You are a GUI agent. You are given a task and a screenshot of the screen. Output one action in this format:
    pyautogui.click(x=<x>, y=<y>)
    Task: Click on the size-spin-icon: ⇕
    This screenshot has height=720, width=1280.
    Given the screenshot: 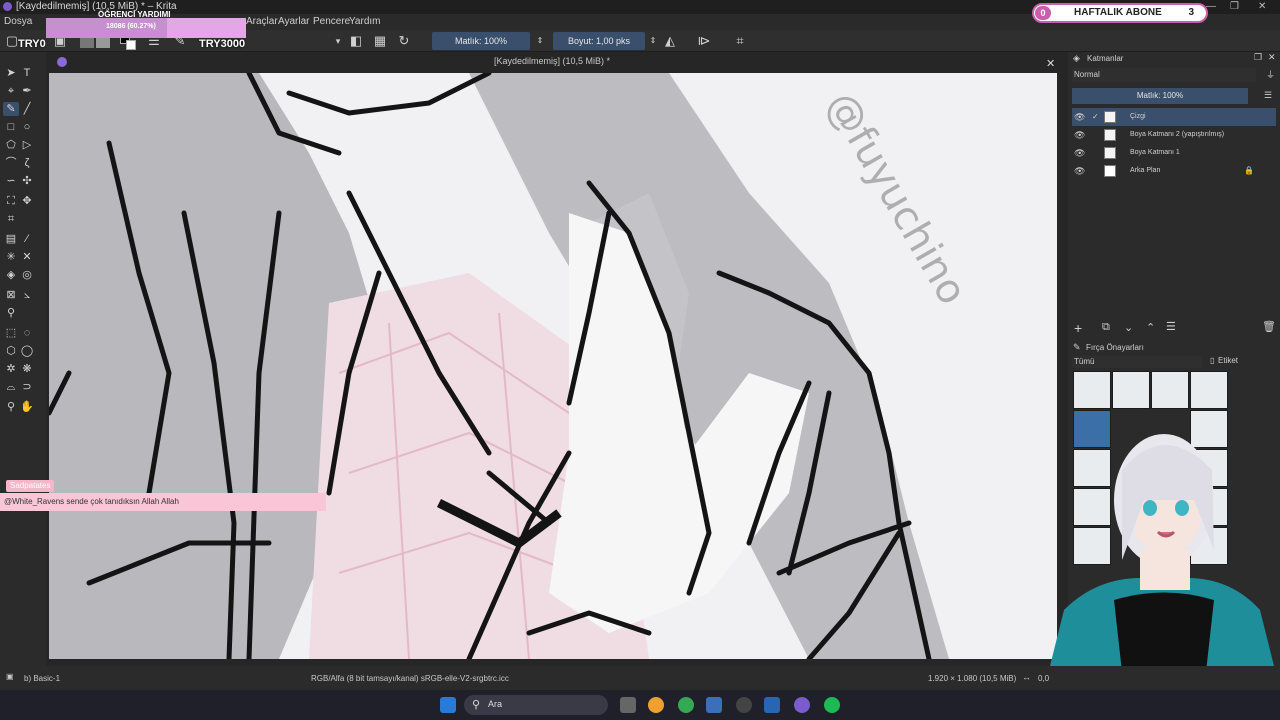 What is the action you would take?
    pyautogui.click(x=653, y=41)
    